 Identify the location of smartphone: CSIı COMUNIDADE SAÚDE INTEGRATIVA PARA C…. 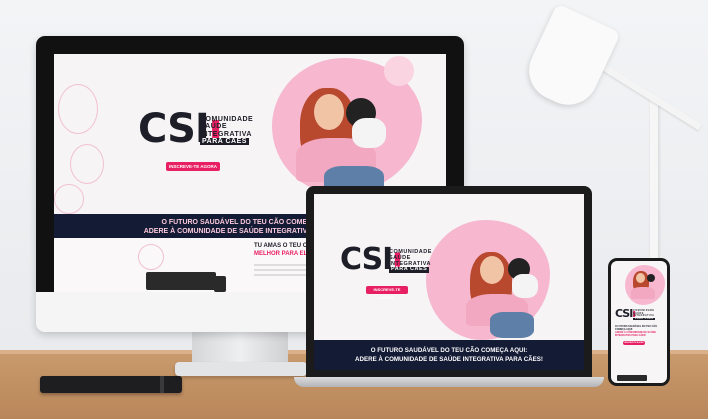
(639, 322).